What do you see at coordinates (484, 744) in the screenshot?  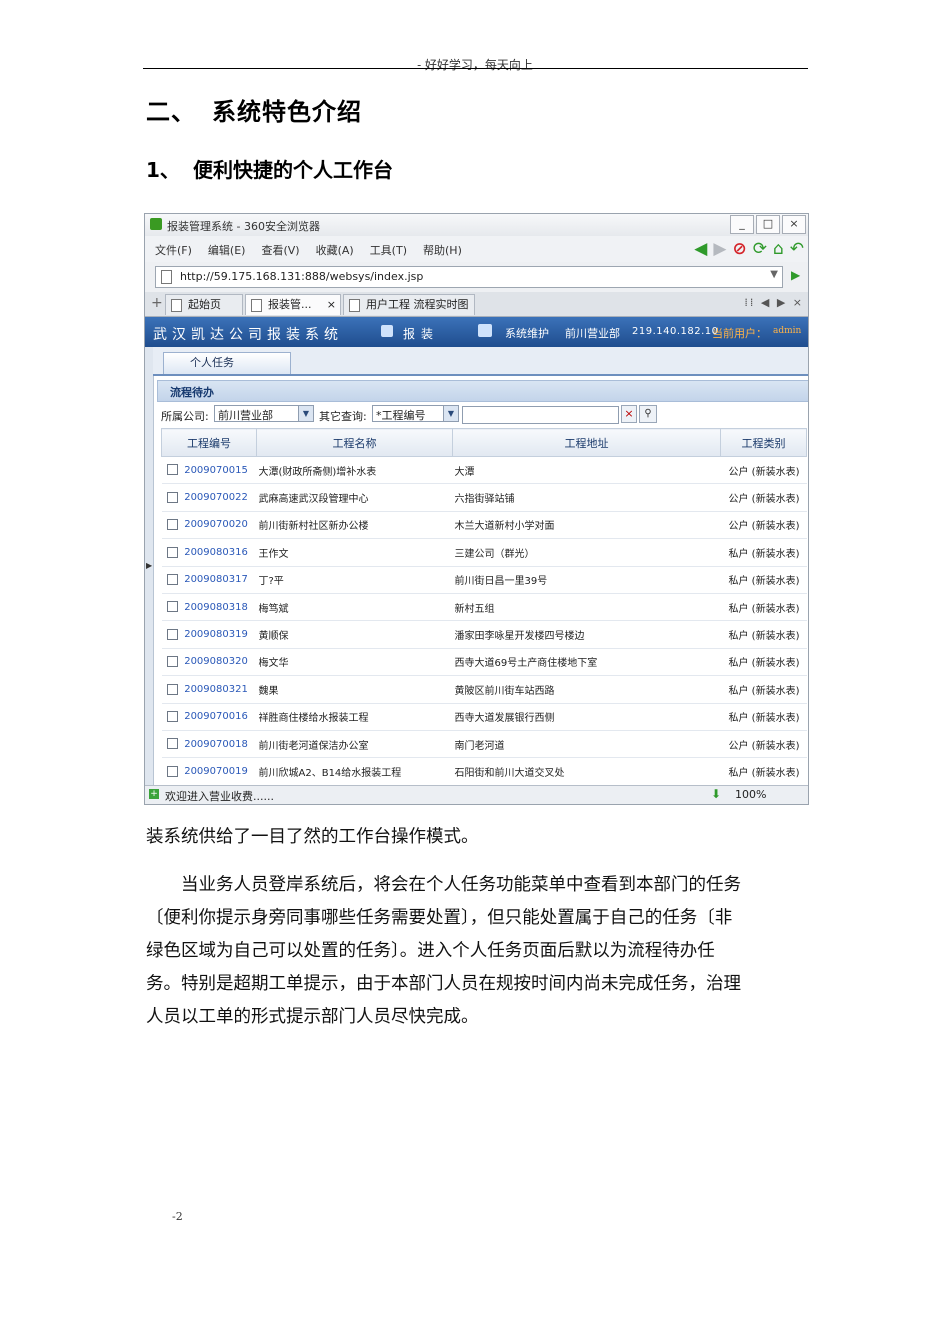 I see `table-row: 2009070018 前川街老河道保洁办公室 南门老河道 公户 (新装水表)` at bounding box center [484, 744].